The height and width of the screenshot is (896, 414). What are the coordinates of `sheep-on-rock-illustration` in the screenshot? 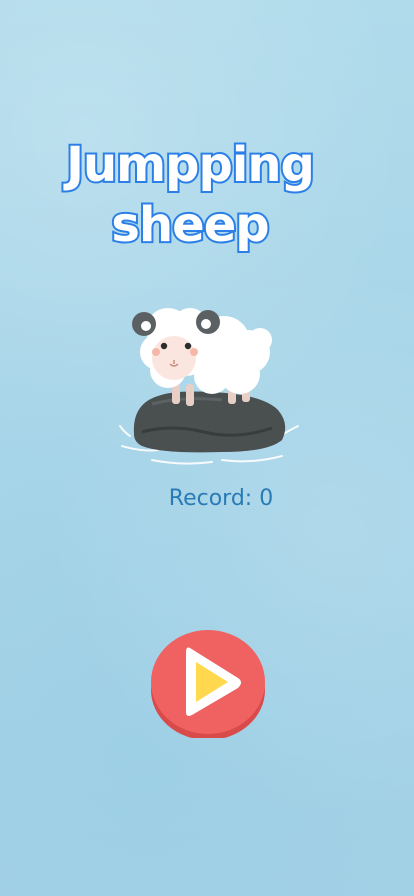 It's located at (210, 386).